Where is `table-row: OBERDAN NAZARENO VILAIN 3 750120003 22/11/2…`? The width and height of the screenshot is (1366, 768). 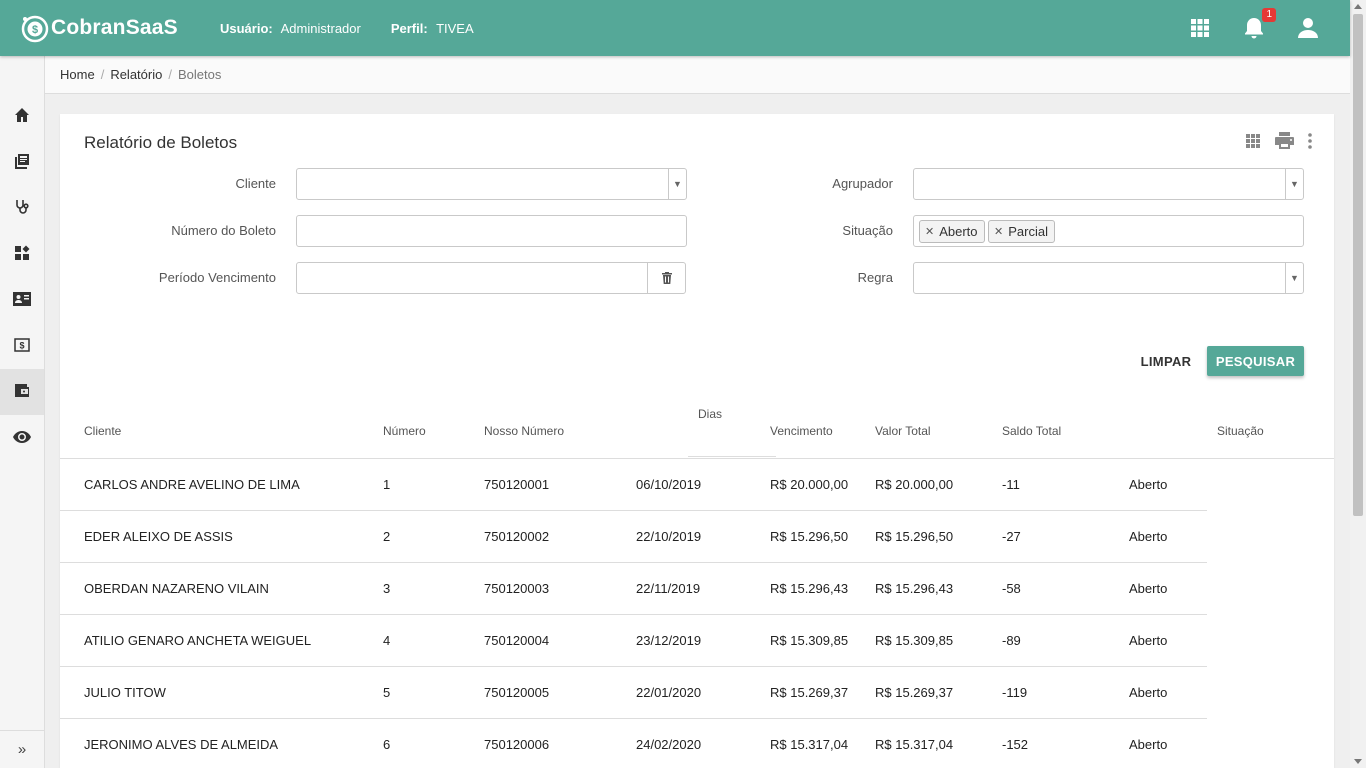 table-row: OBERDAN NAZARENO VILAIN 3 750120003 22/11/2… is located at coordinates (633, 589).